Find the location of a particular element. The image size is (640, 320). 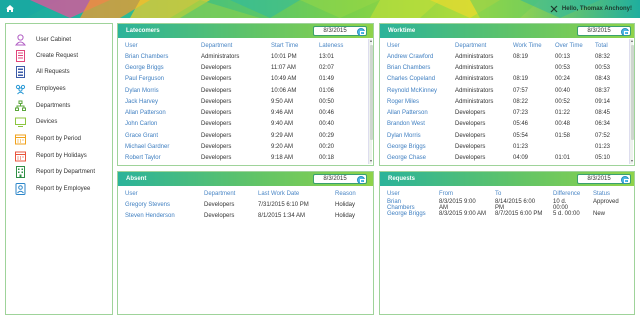

sidebar-item-report-by-employee: Report by Employee is located at coordinates (59, 189).